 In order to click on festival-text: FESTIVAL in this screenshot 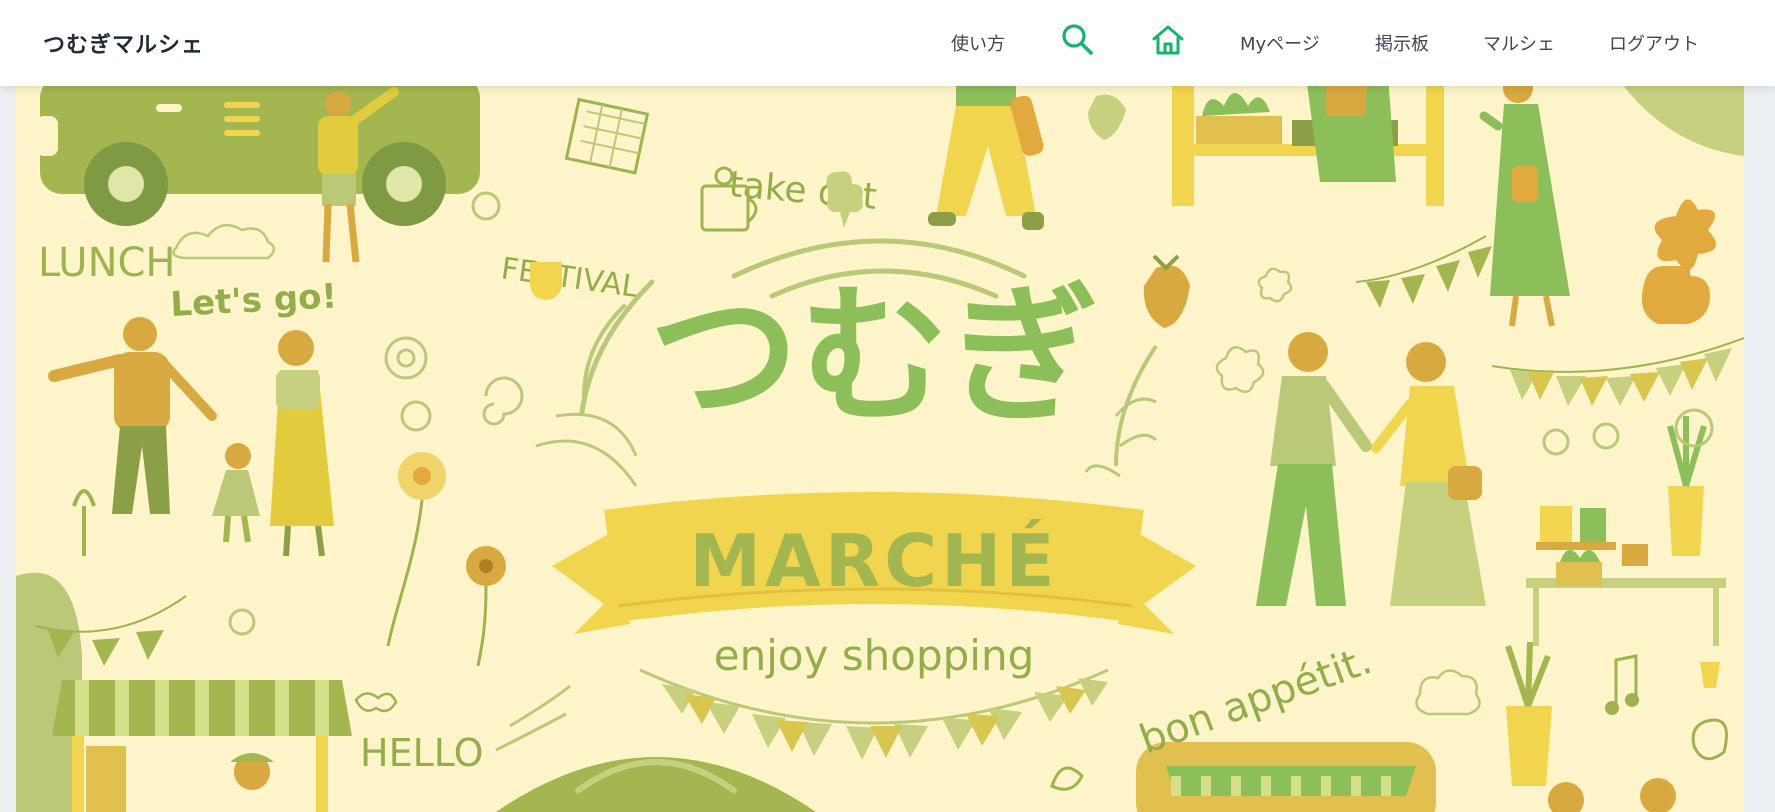, I will do `click(570, 278)`.